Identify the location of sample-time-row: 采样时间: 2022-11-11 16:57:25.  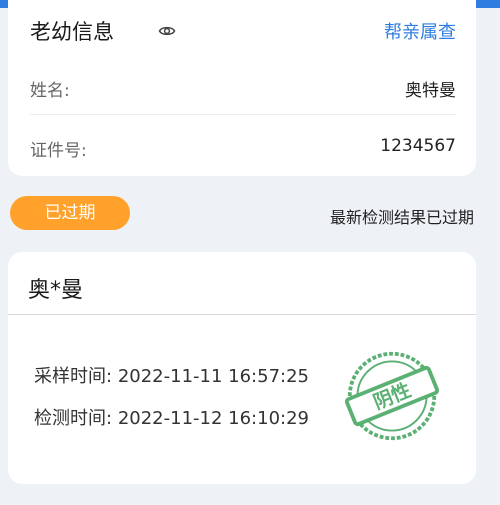
(171, 375).